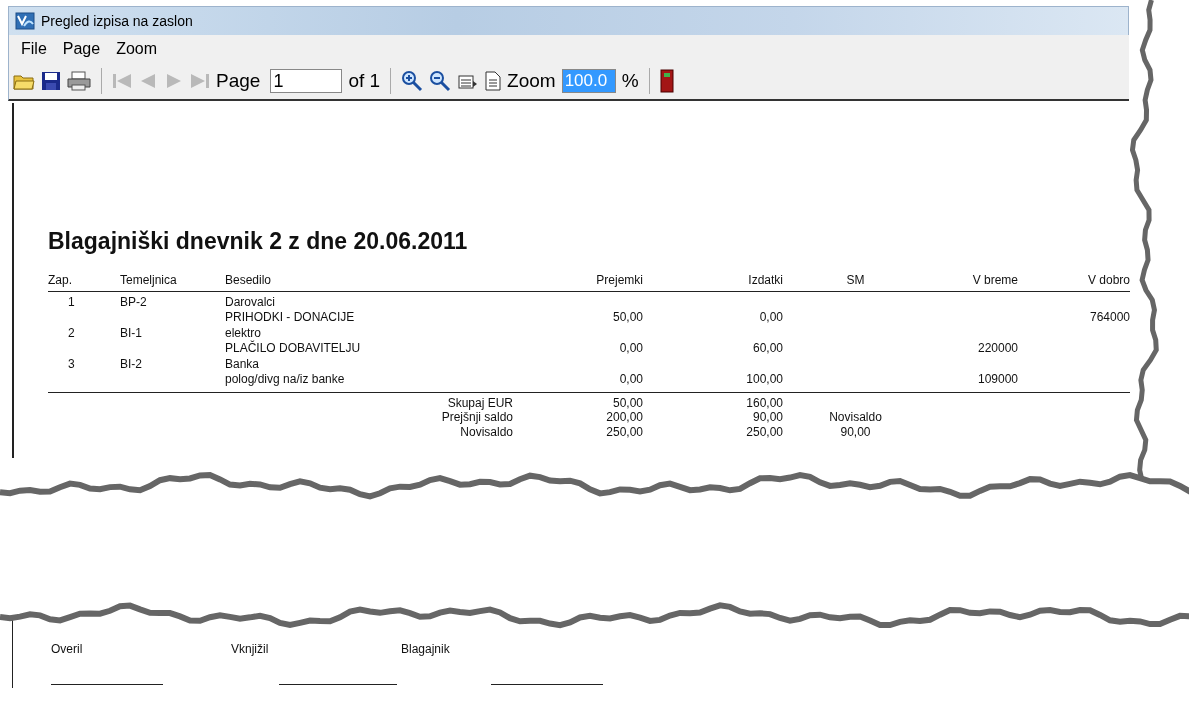  What do you see at coordinates (412, 81) in the screenshot?
I see `zoom-in-icon` at bounding box center [412, 81].